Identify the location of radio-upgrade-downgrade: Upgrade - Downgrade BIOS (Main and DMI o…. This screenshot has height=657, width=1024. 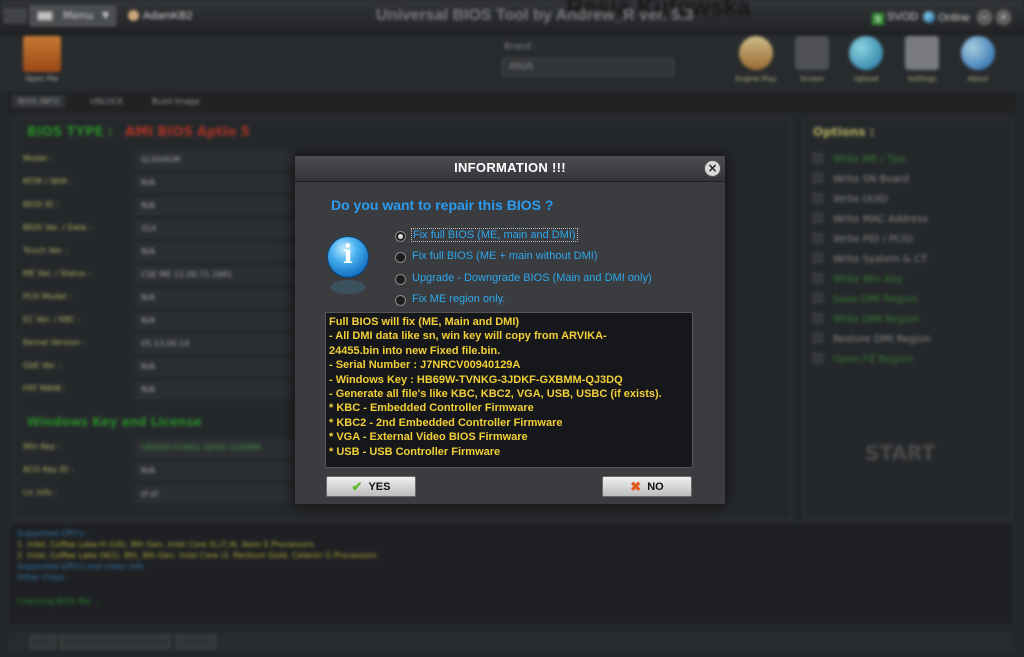
(545, 279).